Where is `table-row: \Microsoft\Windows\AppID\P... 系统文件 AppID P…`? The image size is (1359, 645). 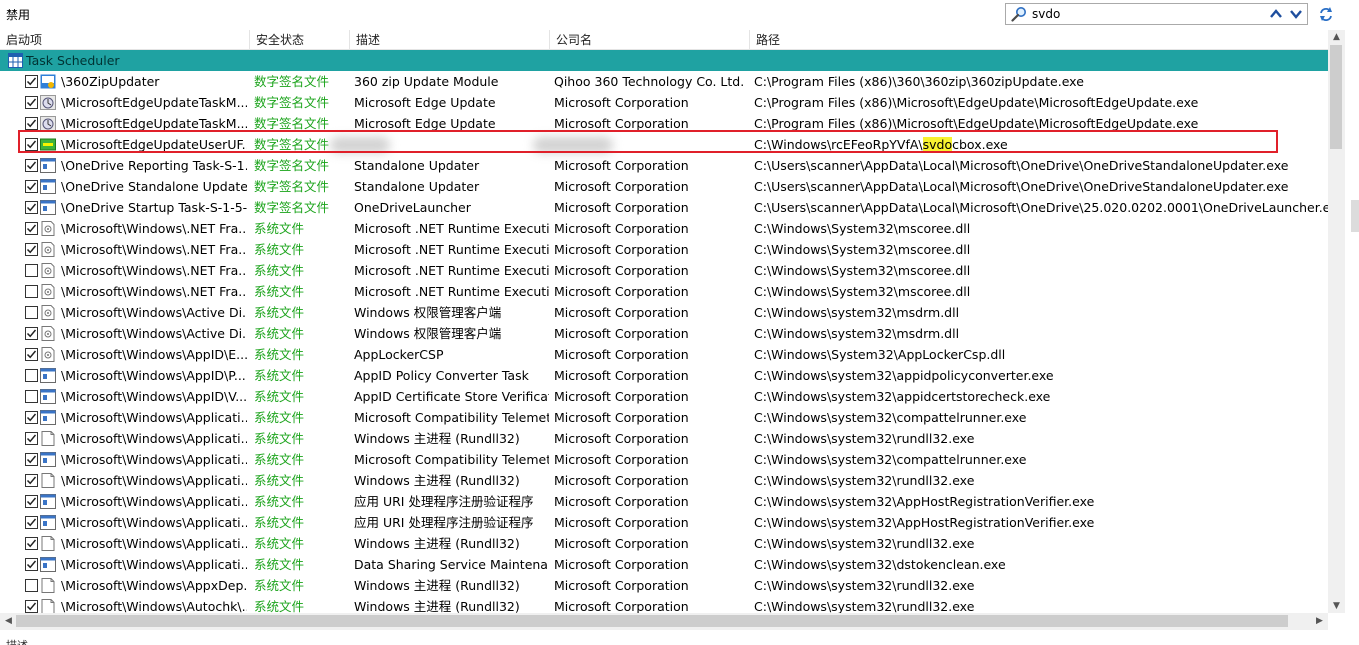
table-row: \Microsoft\Windows\AppID\P... 系统文件 AppID P… is located at coordinates (664, 375).